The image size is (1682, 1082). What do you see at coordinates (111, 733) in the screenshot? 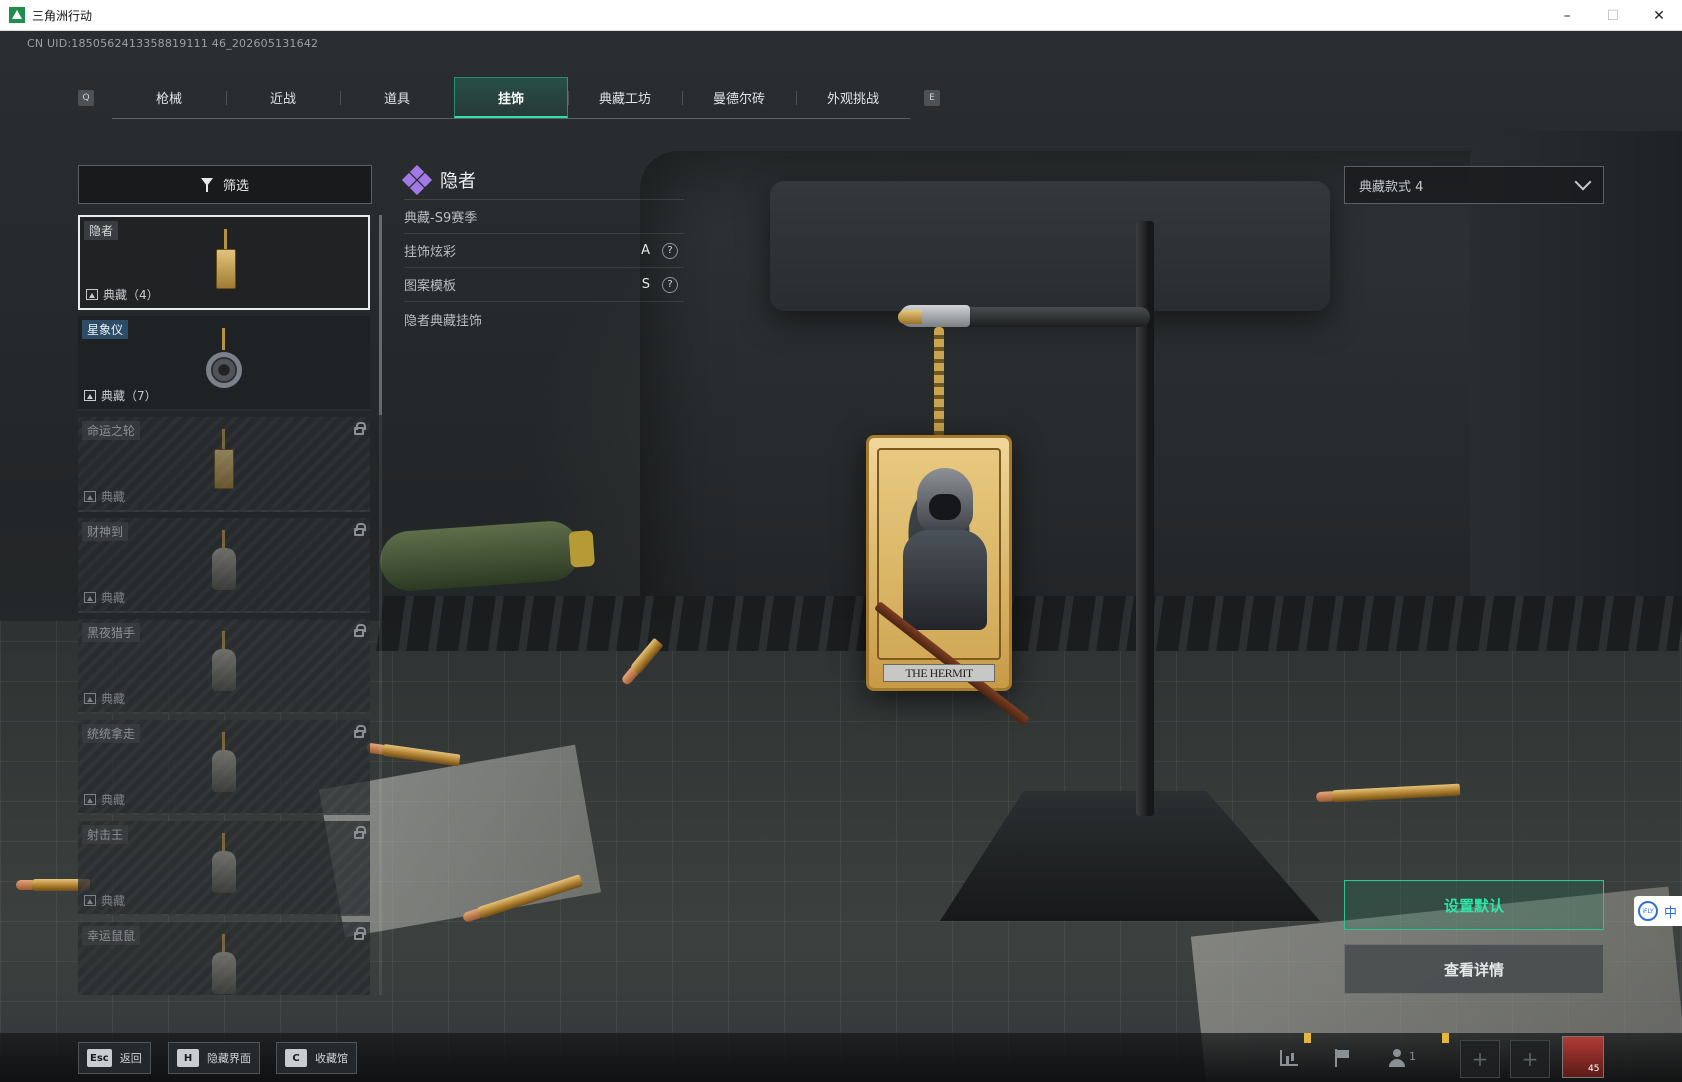
I see `item-name: 统统拿走` at bounding box center [111, 733].